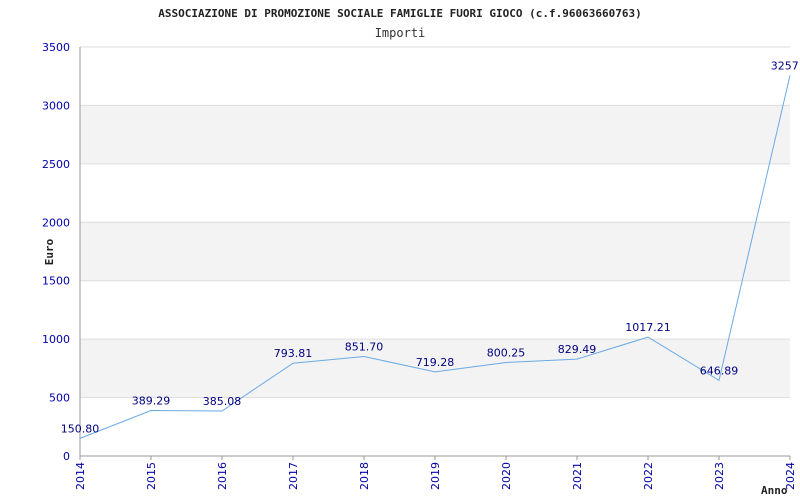 The image size is (800, 500). Describe the element at coordinates (400, 33) in the screenshot. I see `chart-subtitle: Importi` at that location.